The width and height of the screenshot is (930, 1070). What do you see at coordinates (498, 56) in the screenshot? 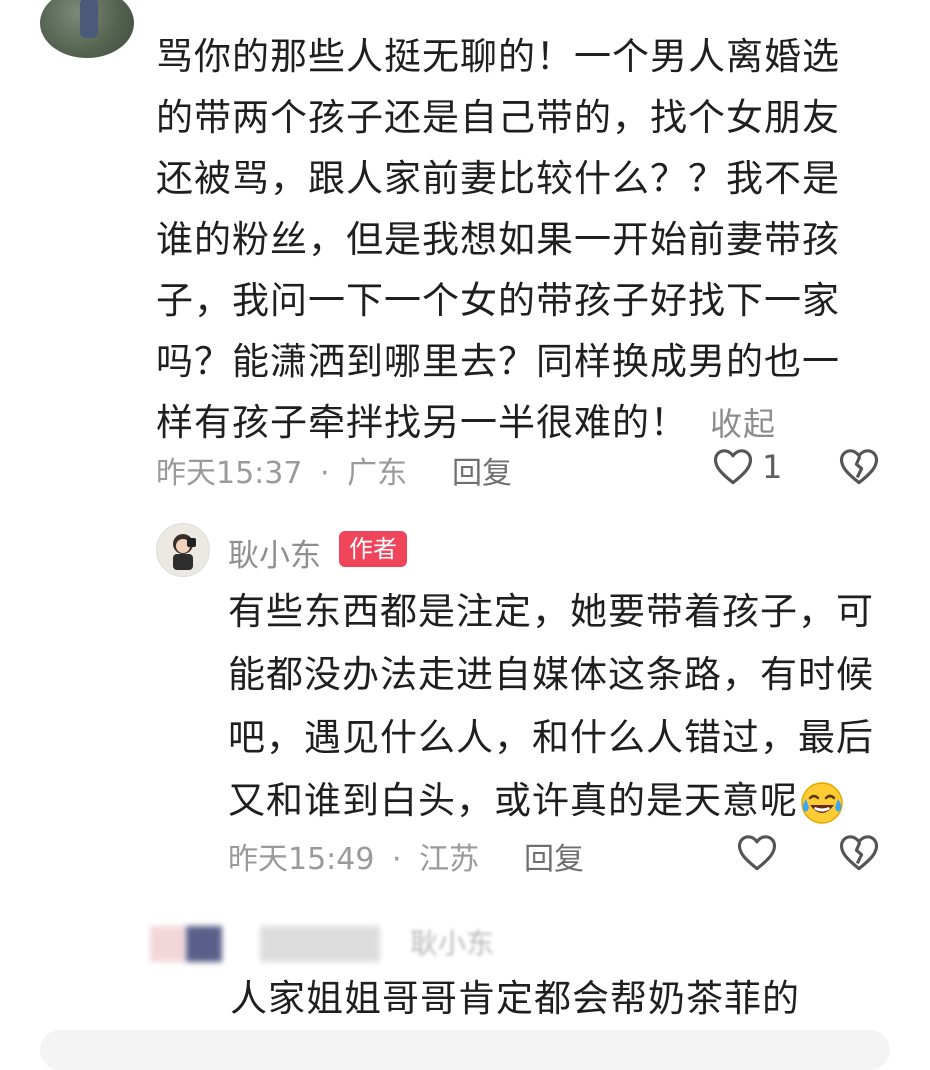
I see `comment-line: 骂你的那些人挺无聊的！一个男人离婚选` at bounding box center [498, 56].